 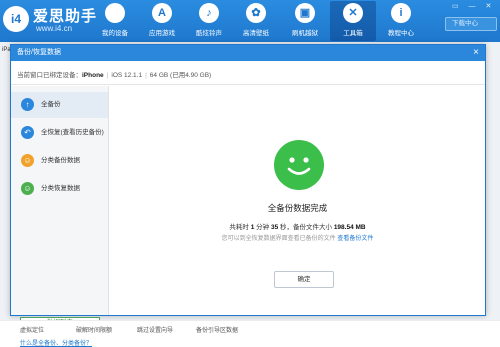 What do you see at coordinates (54, 28) in the screenshot?
I see `brand-url: www.i4.cn` at bounding box center [54, 28].